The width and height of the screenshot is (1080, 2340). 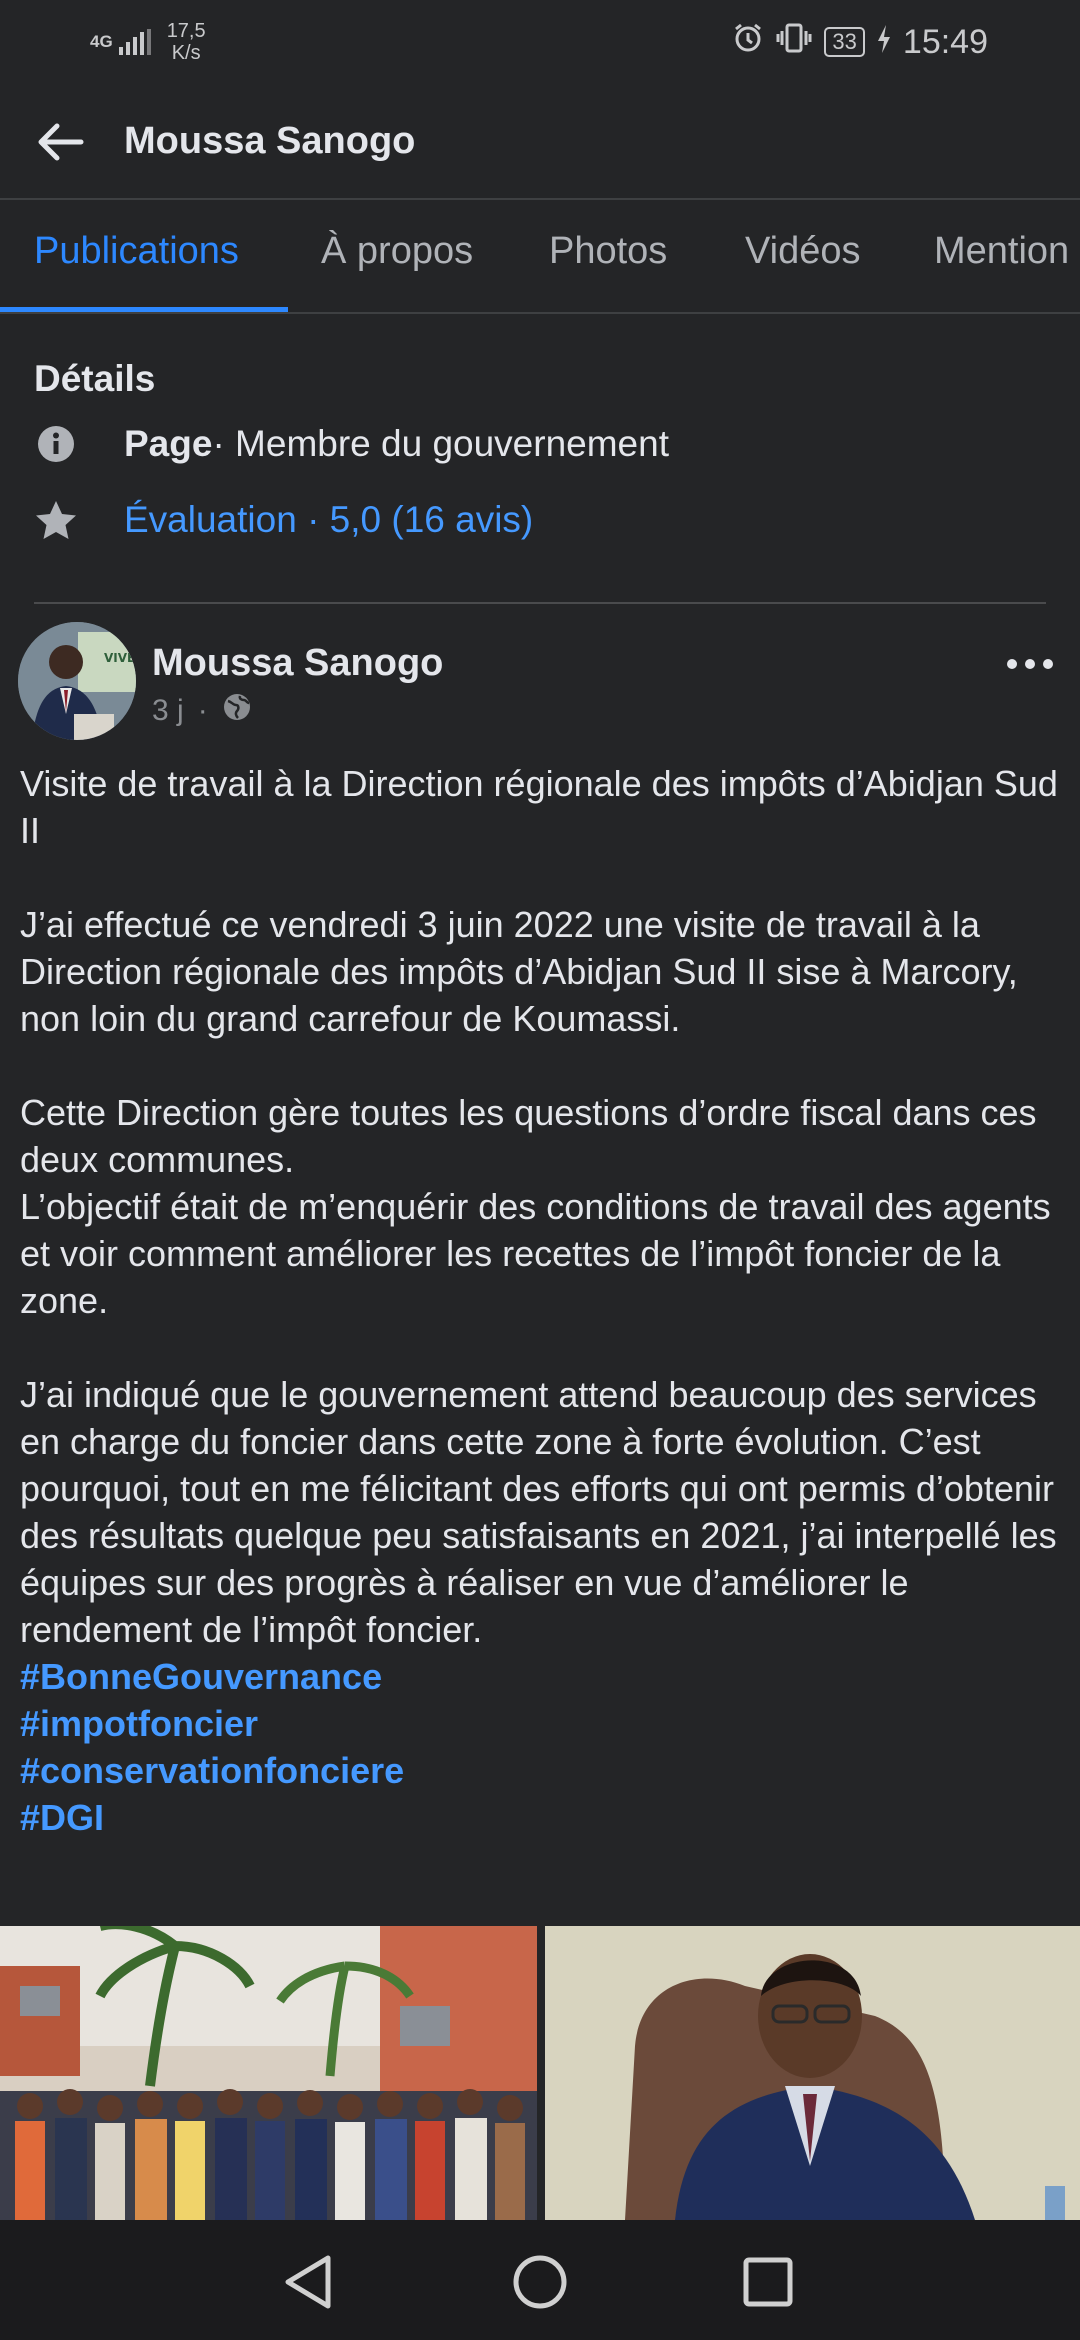 I want to click on post-meta: 3 j ·, so click(x=202, y=711).